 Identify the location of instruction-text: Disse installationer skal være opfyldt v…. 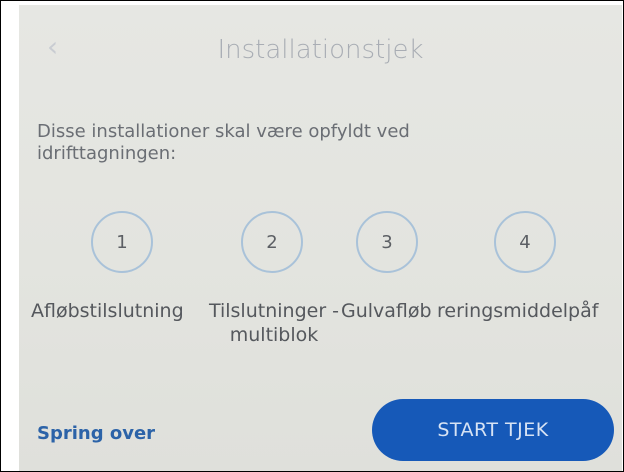
(223, 142).